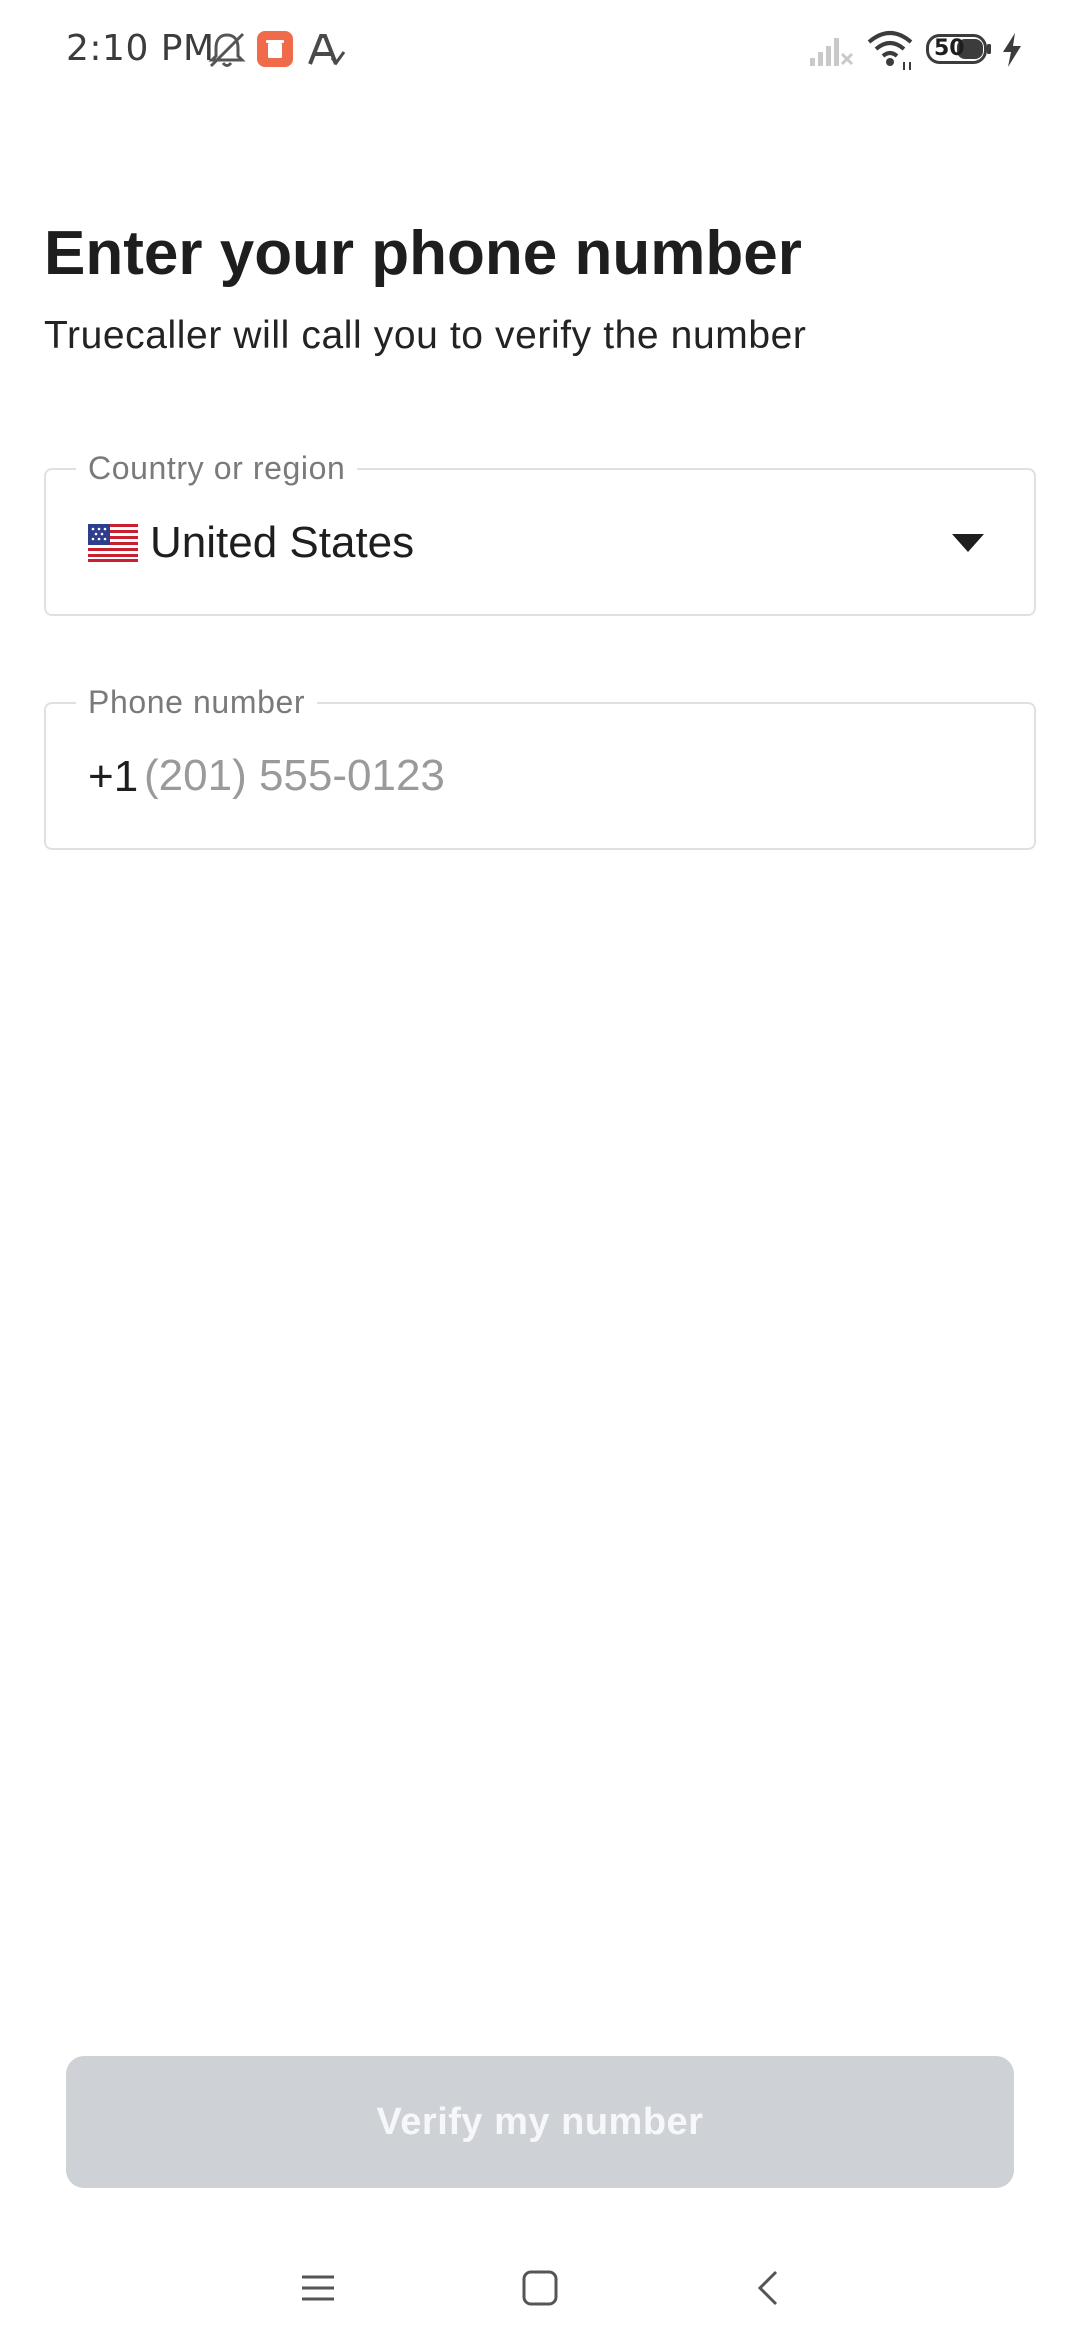  Describe the element at coordinates (197, 702) in the screenshot. I see `phone-field-label: Phone number` at that location.